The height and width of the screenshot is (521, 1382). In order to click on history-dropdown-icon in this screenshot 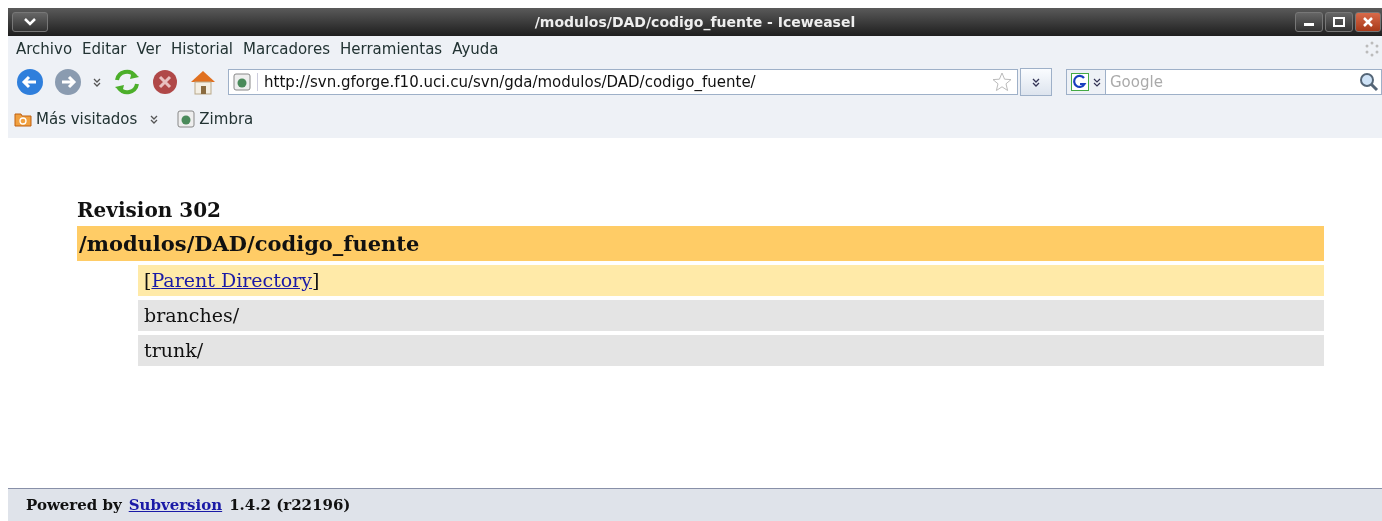, I will do `click(97, 82)`.